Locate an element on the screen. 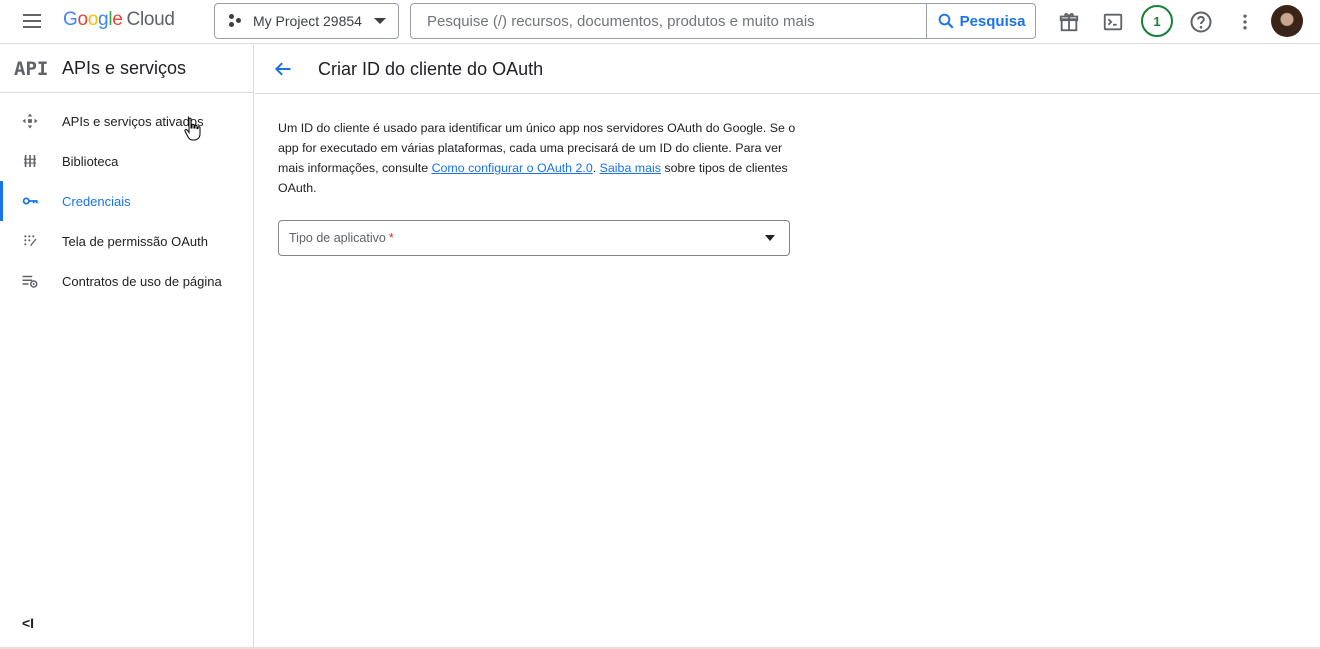  required-mark: * is located at coordinates (391, 238).